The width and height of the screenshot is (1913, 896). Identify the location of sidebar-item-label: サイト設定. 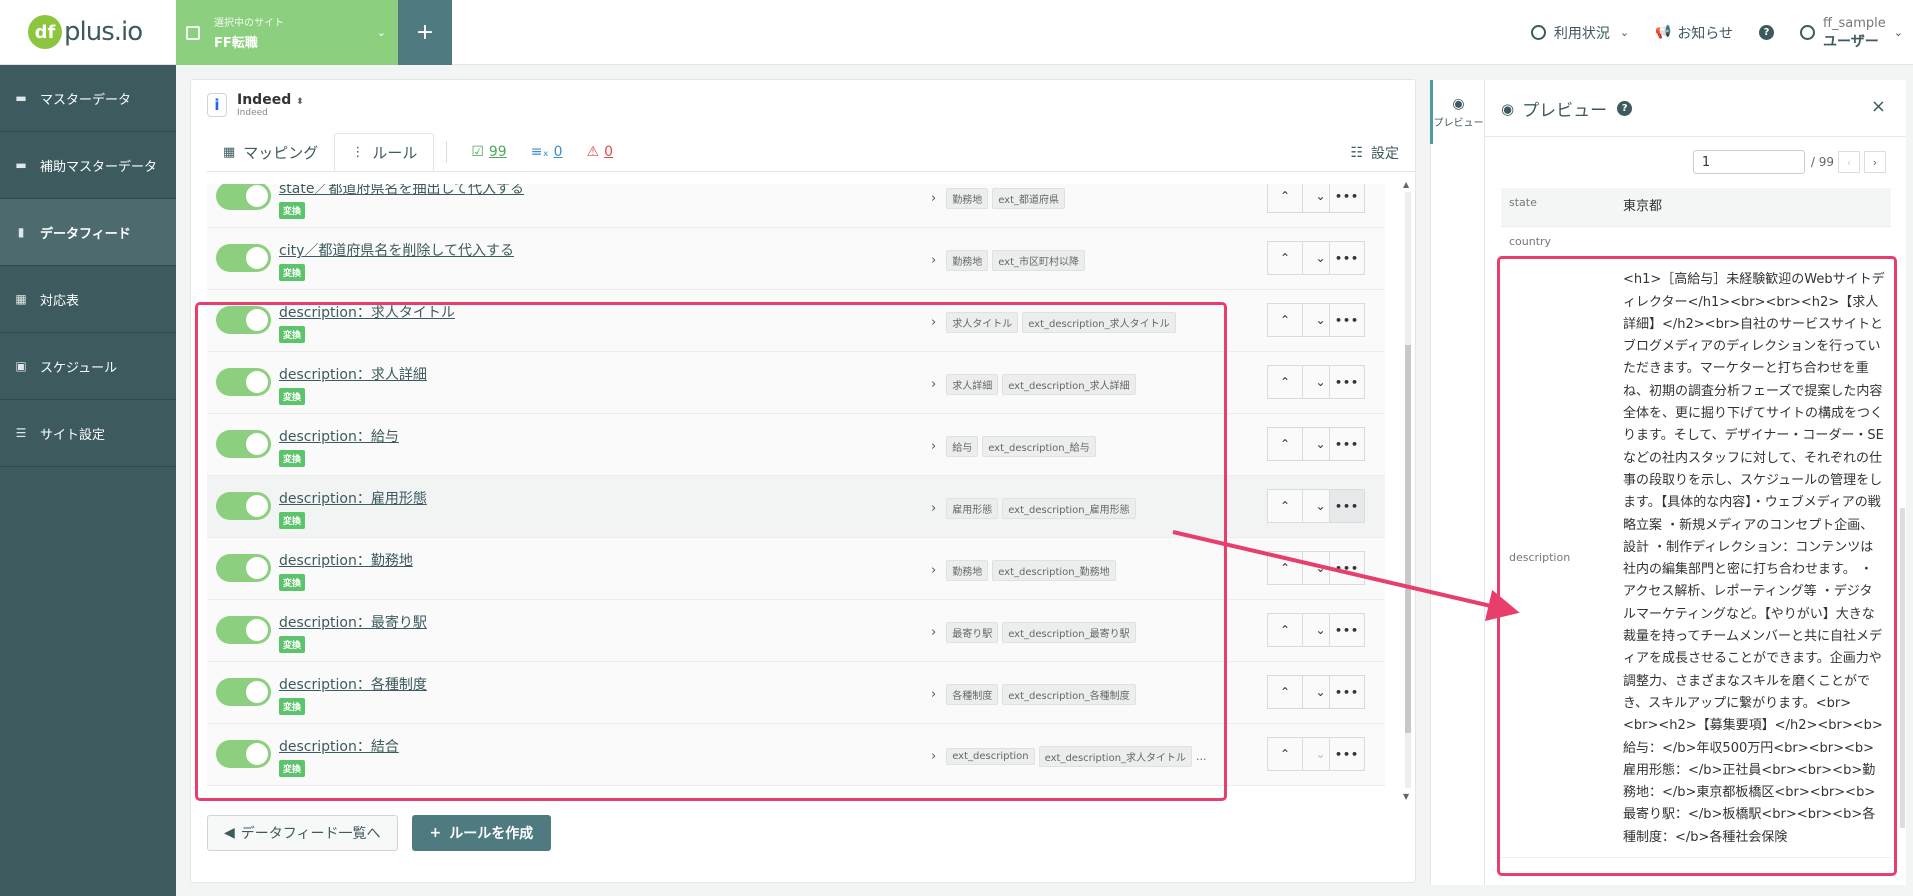
(73, 435).